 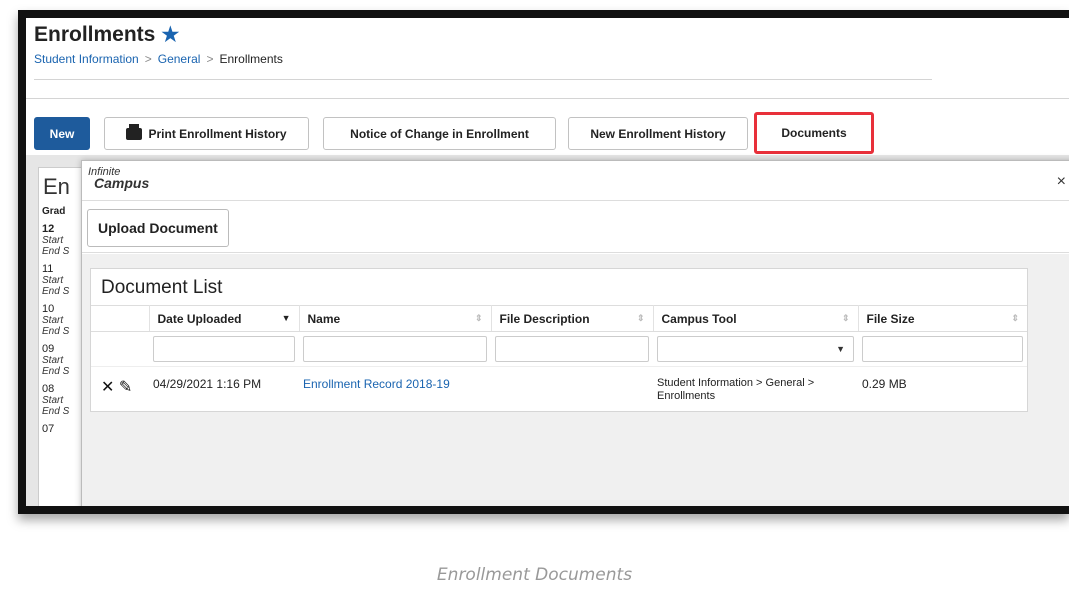 I want to click on new-button-label: New, so click(x=62, y=133).